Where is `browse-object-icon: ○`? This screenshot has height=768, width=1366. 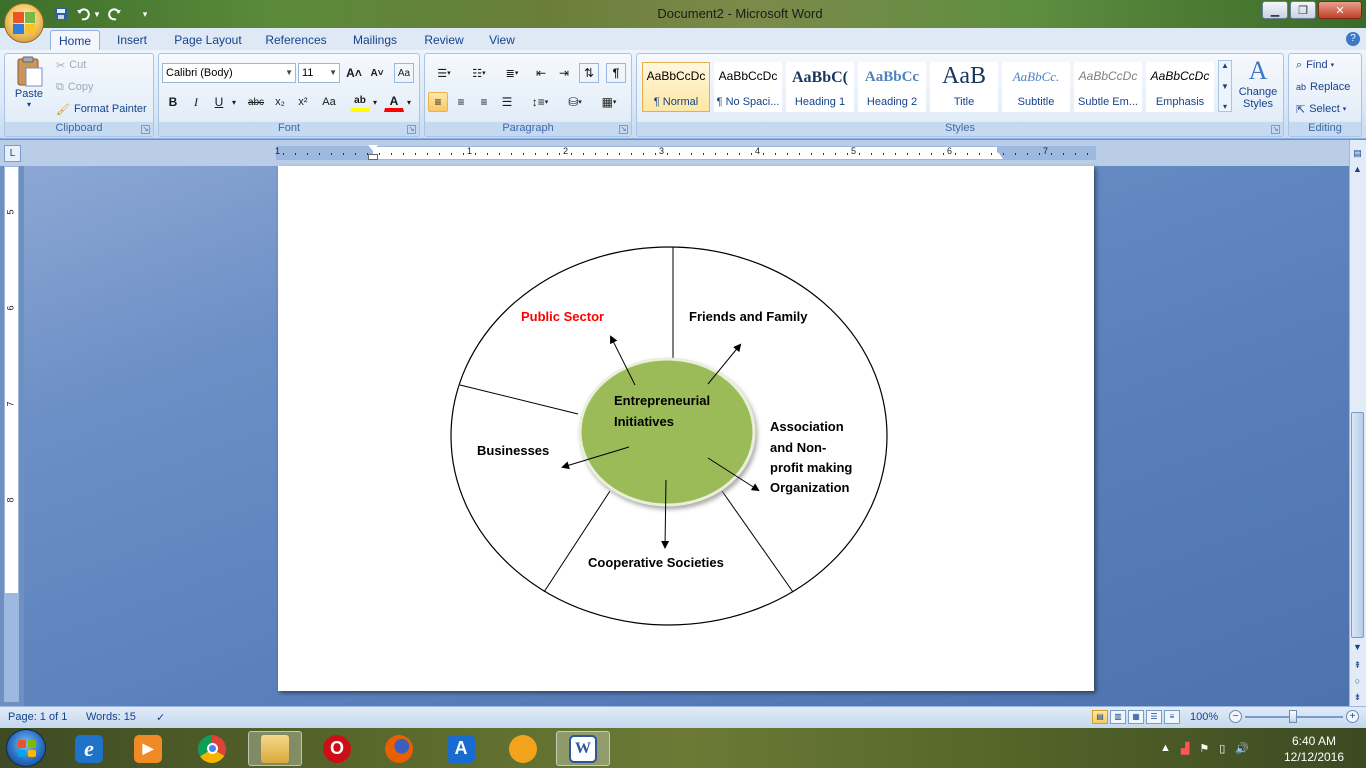
browse-object-icon: ○ is located at coordinates (1357, 681).